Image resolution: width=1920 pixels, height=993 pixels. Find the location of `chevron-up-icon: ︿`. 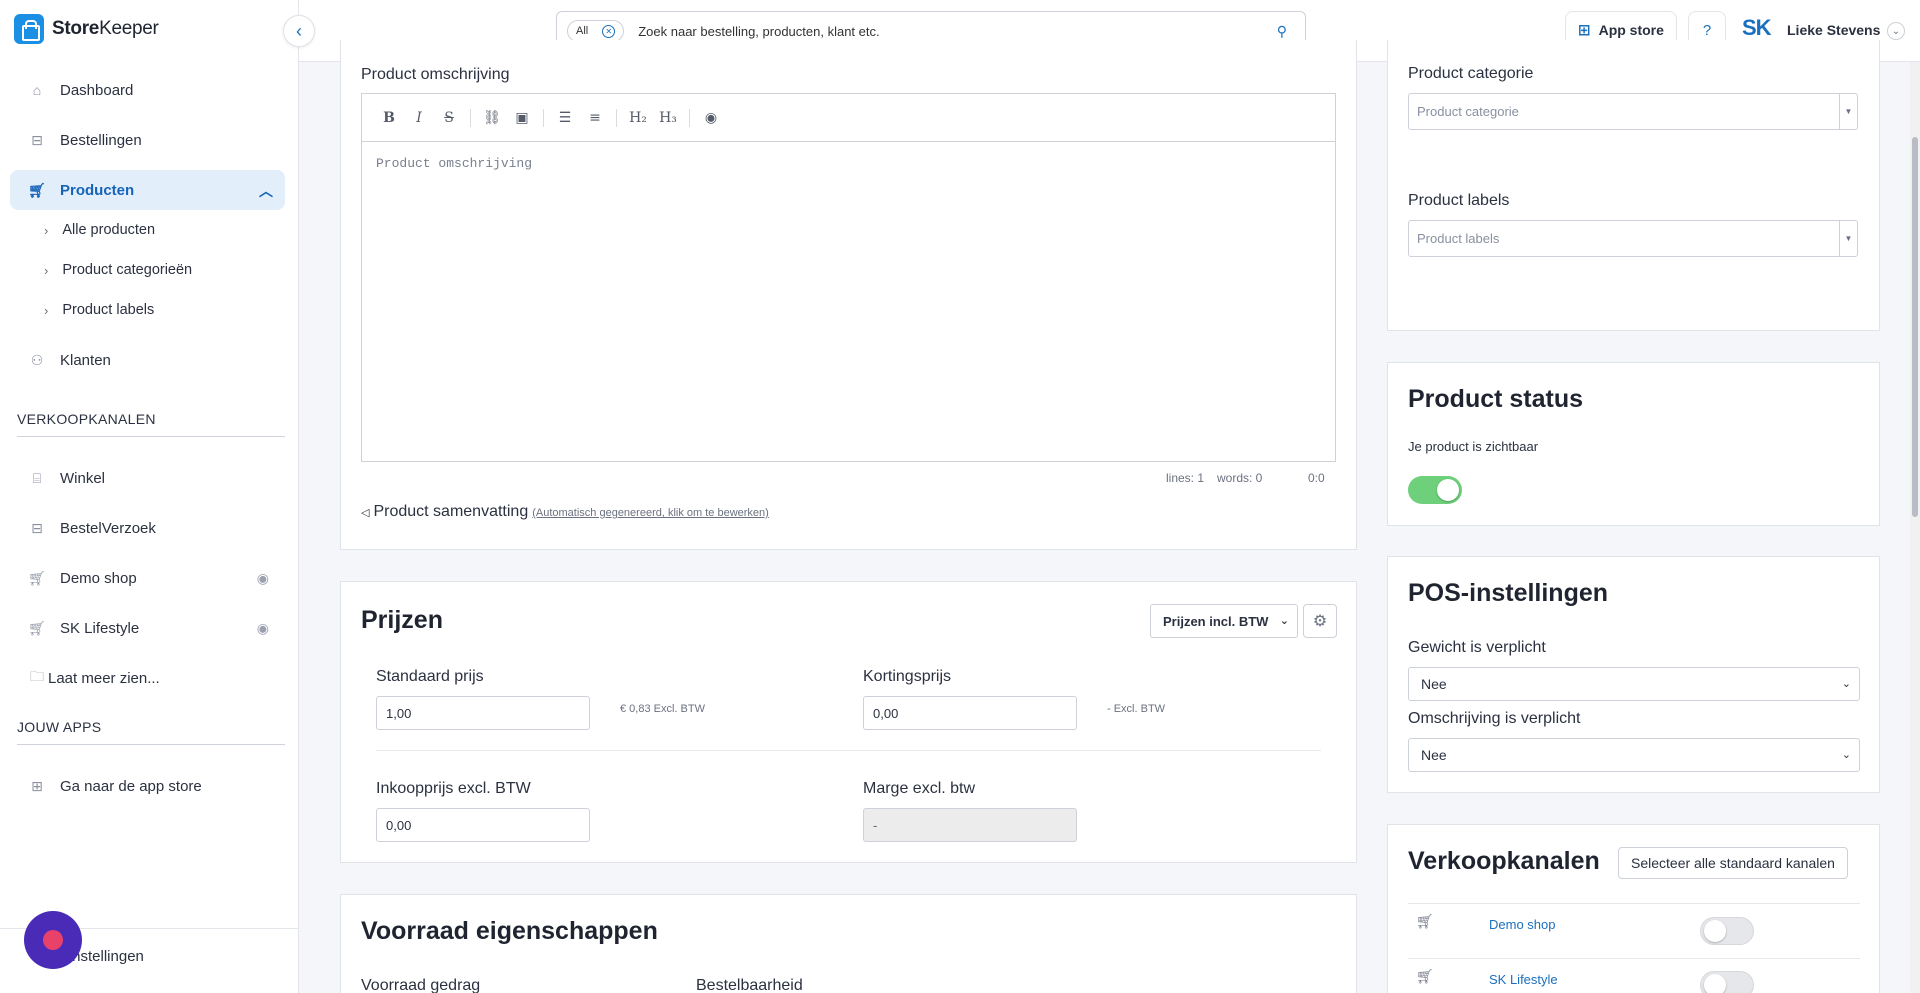

chevron-up-icon: ︿ is located at coordinates (266, 191).